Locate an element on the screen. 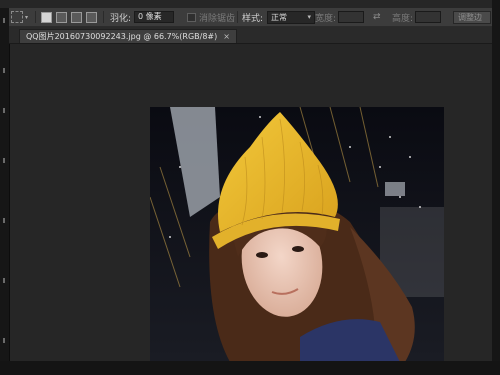  anti-alias-checkbox is located at coordinates (191, 17).